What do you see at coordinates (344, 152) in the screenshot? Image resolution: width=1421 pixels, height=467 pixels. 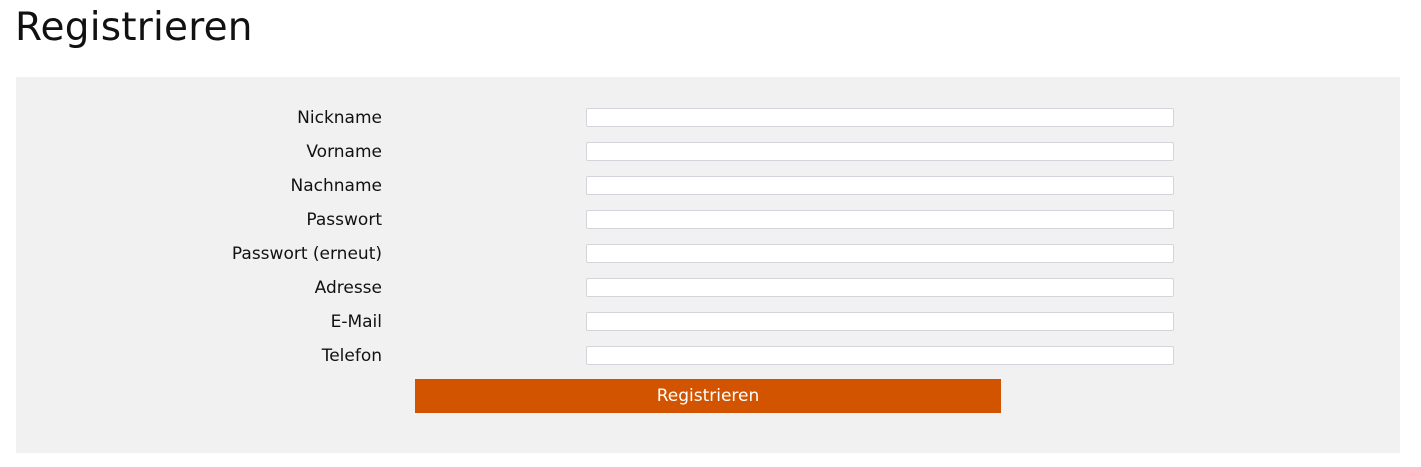 I see `vorname-label: Vorname` at bounding box center [344, 152].